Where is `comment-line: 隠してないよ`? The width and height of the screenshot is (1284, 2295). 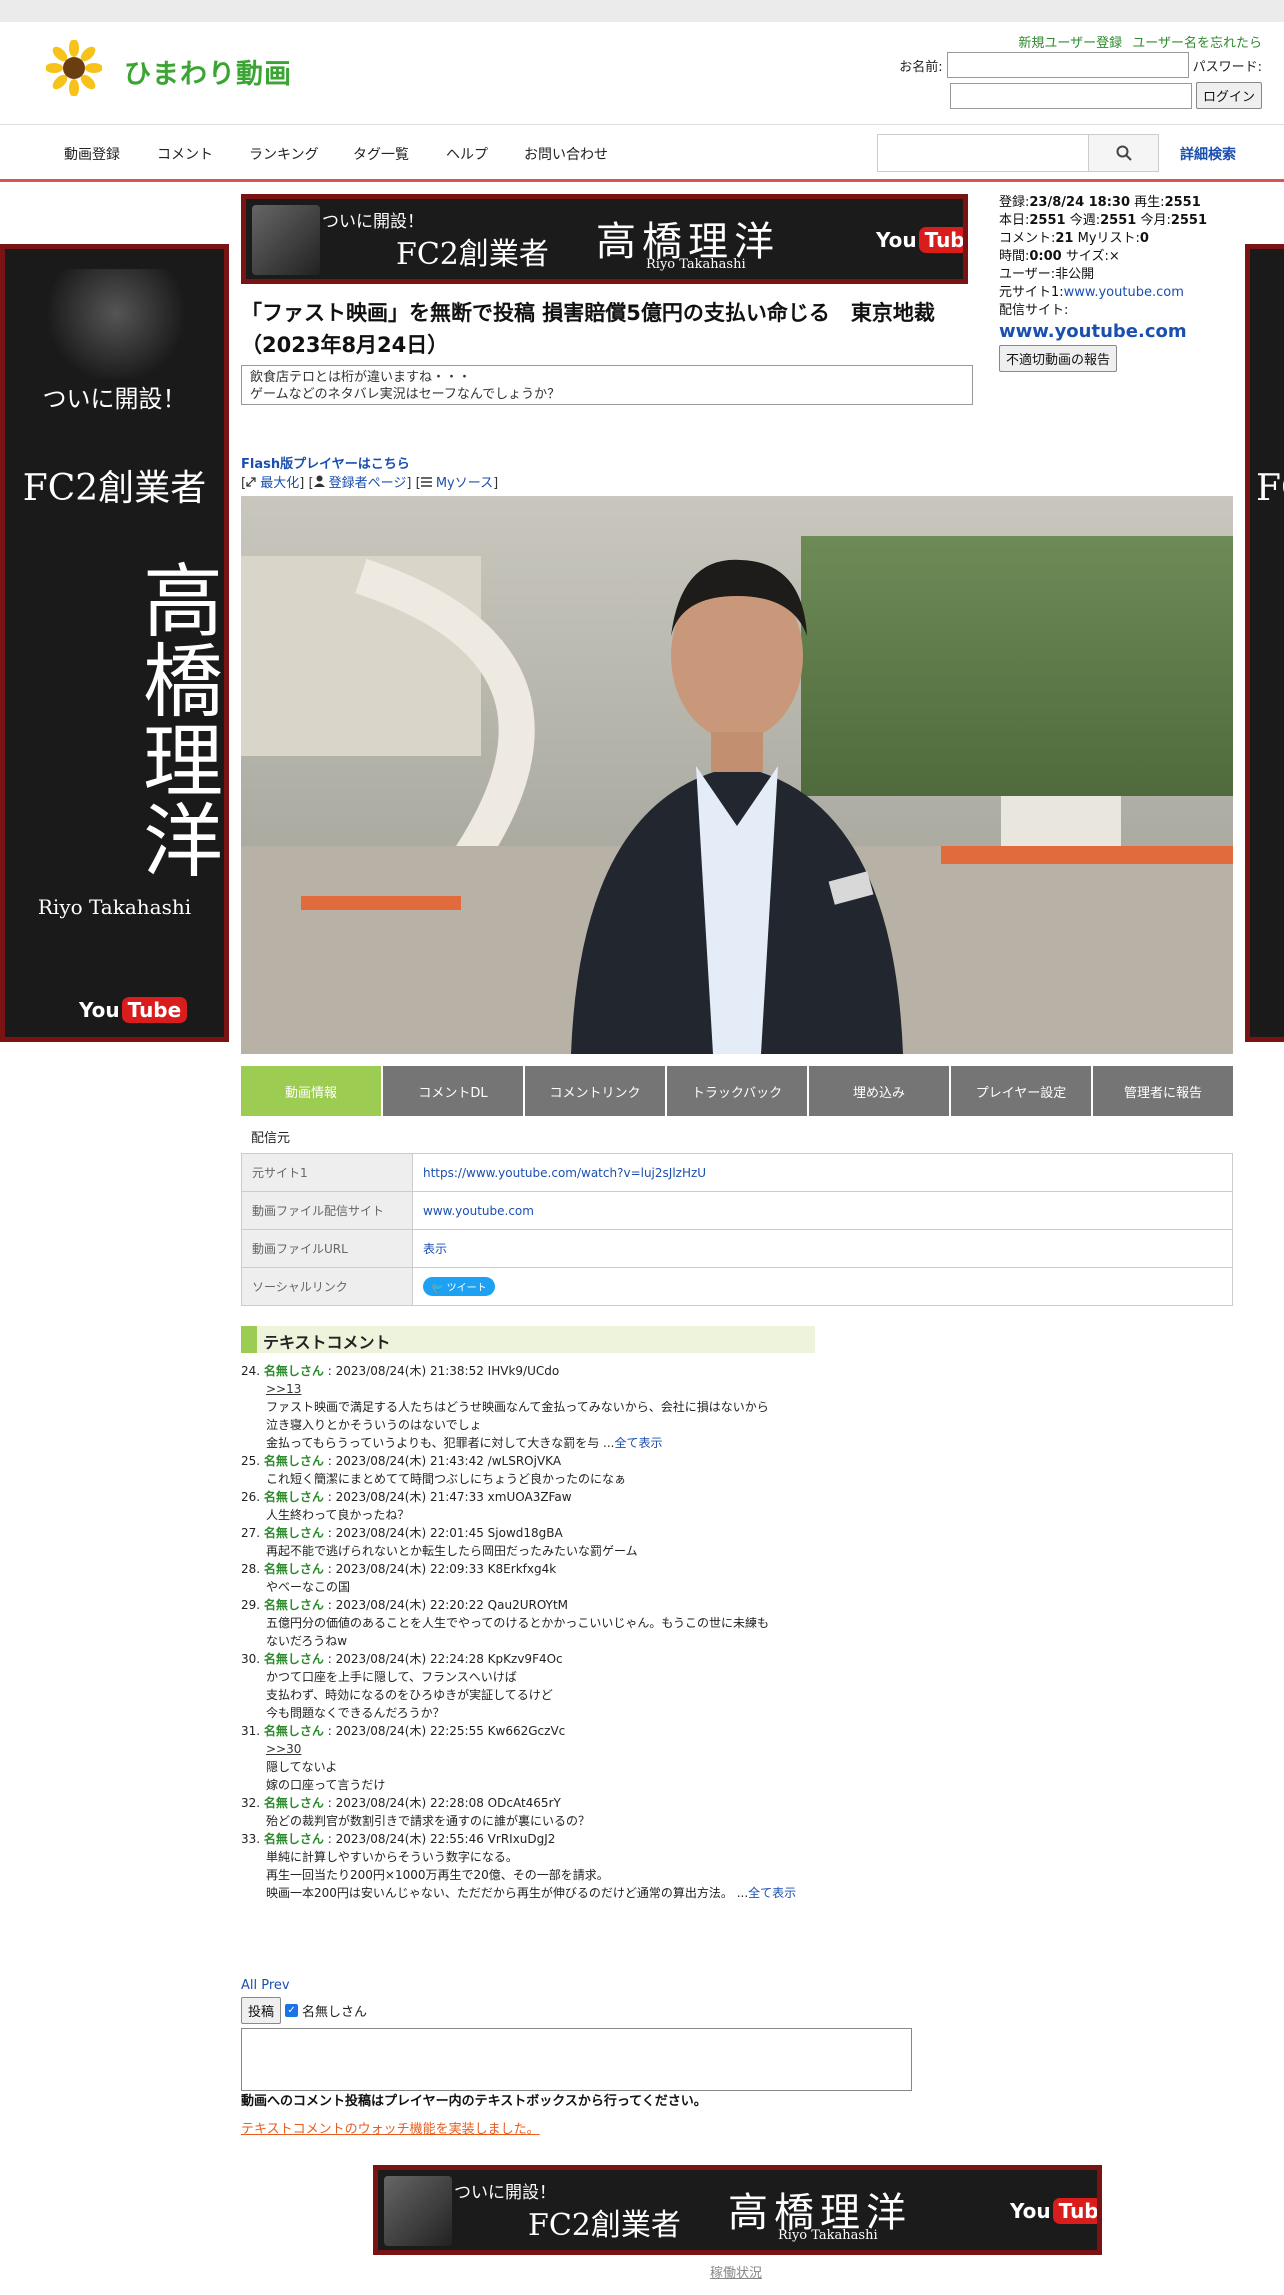
comment-line: 隠してないよ is located at coordinates (543, 1767).